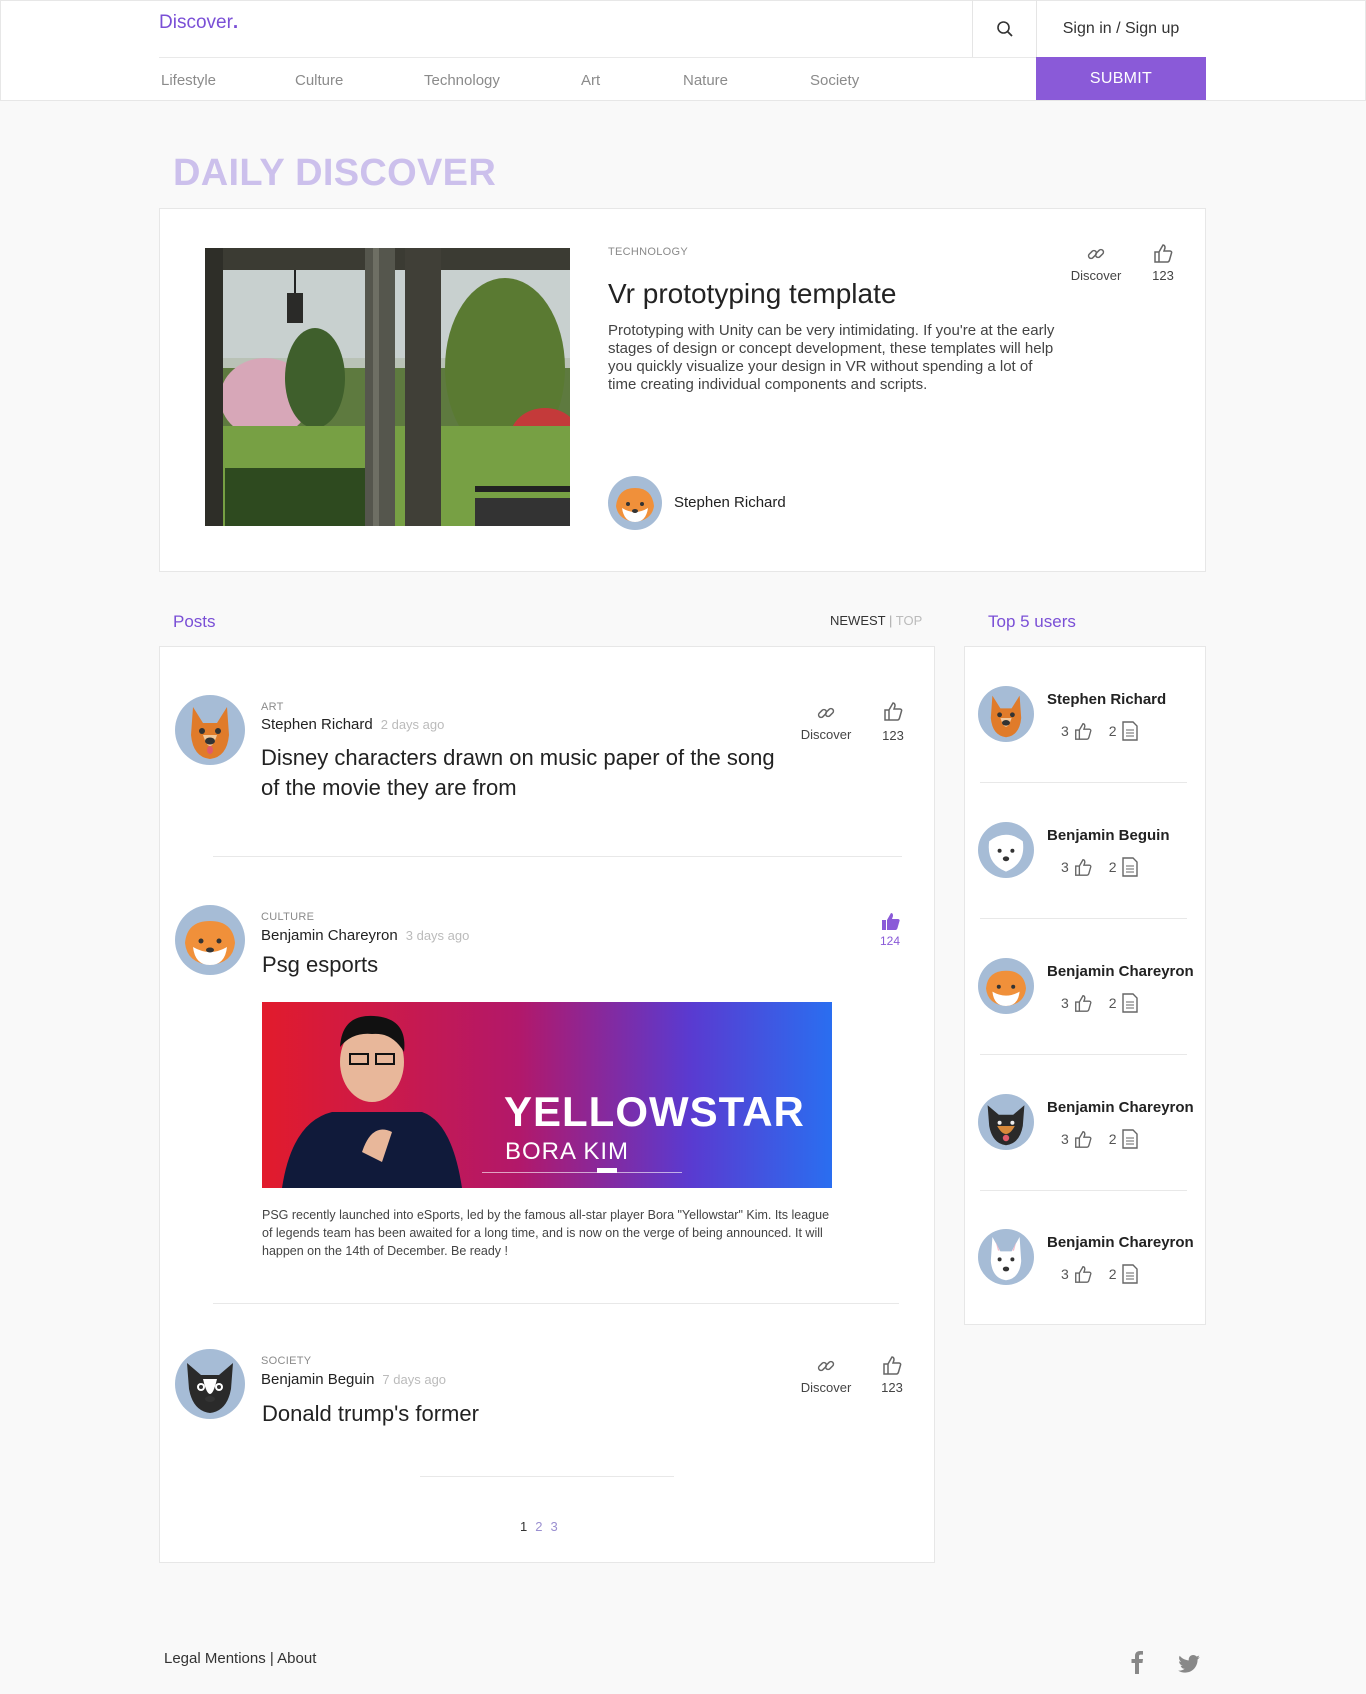 This screenshot has width=1366, height=1694. What do you see at coordinates (296, 1658) in the screenshot?
I see `about-link: About` at bounding box center [296, 1658].